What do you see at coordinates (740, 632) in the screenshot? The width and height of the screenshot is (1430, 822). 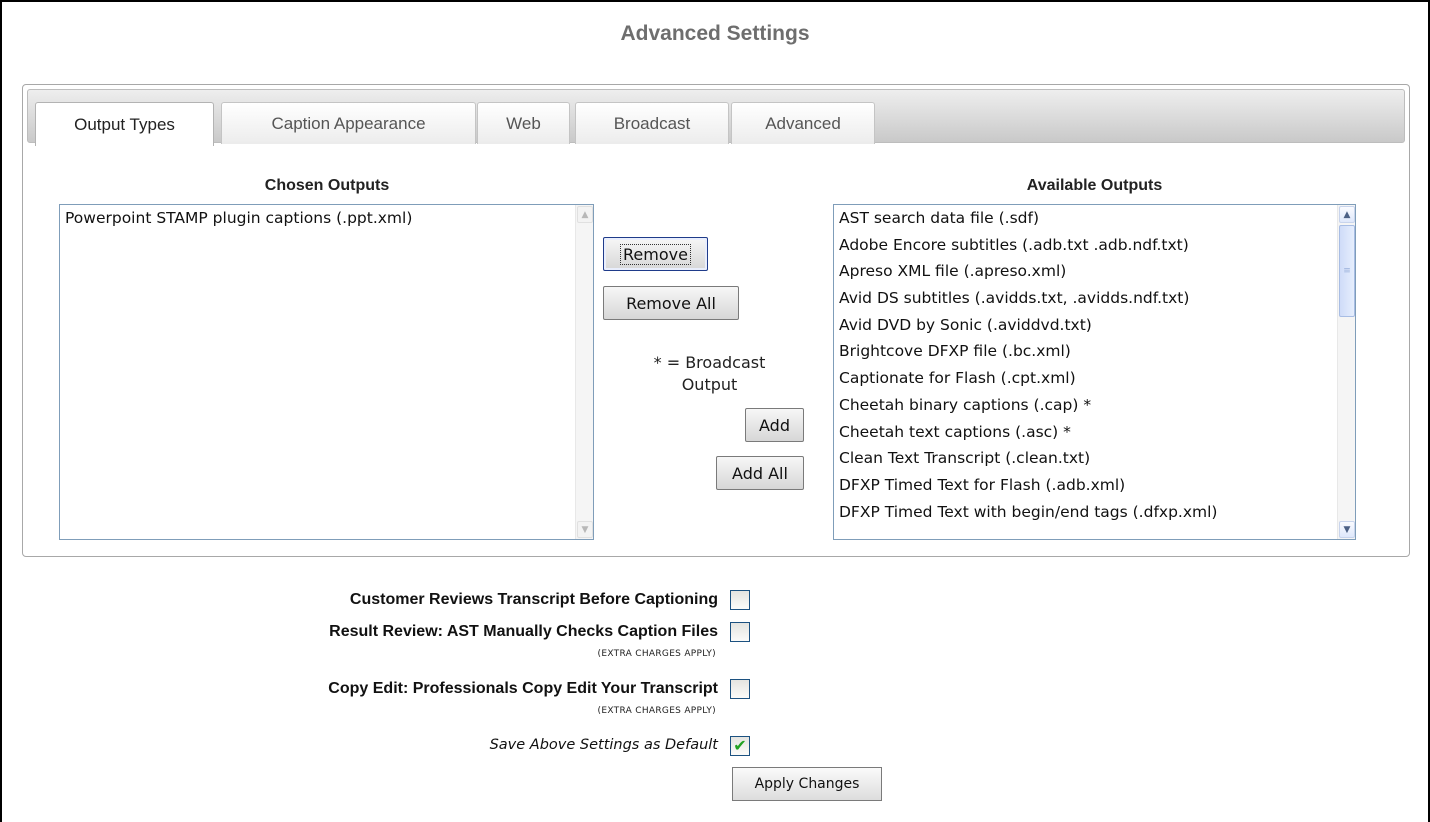 I see `result-review-checkbox` at bounding box center [740, 632].